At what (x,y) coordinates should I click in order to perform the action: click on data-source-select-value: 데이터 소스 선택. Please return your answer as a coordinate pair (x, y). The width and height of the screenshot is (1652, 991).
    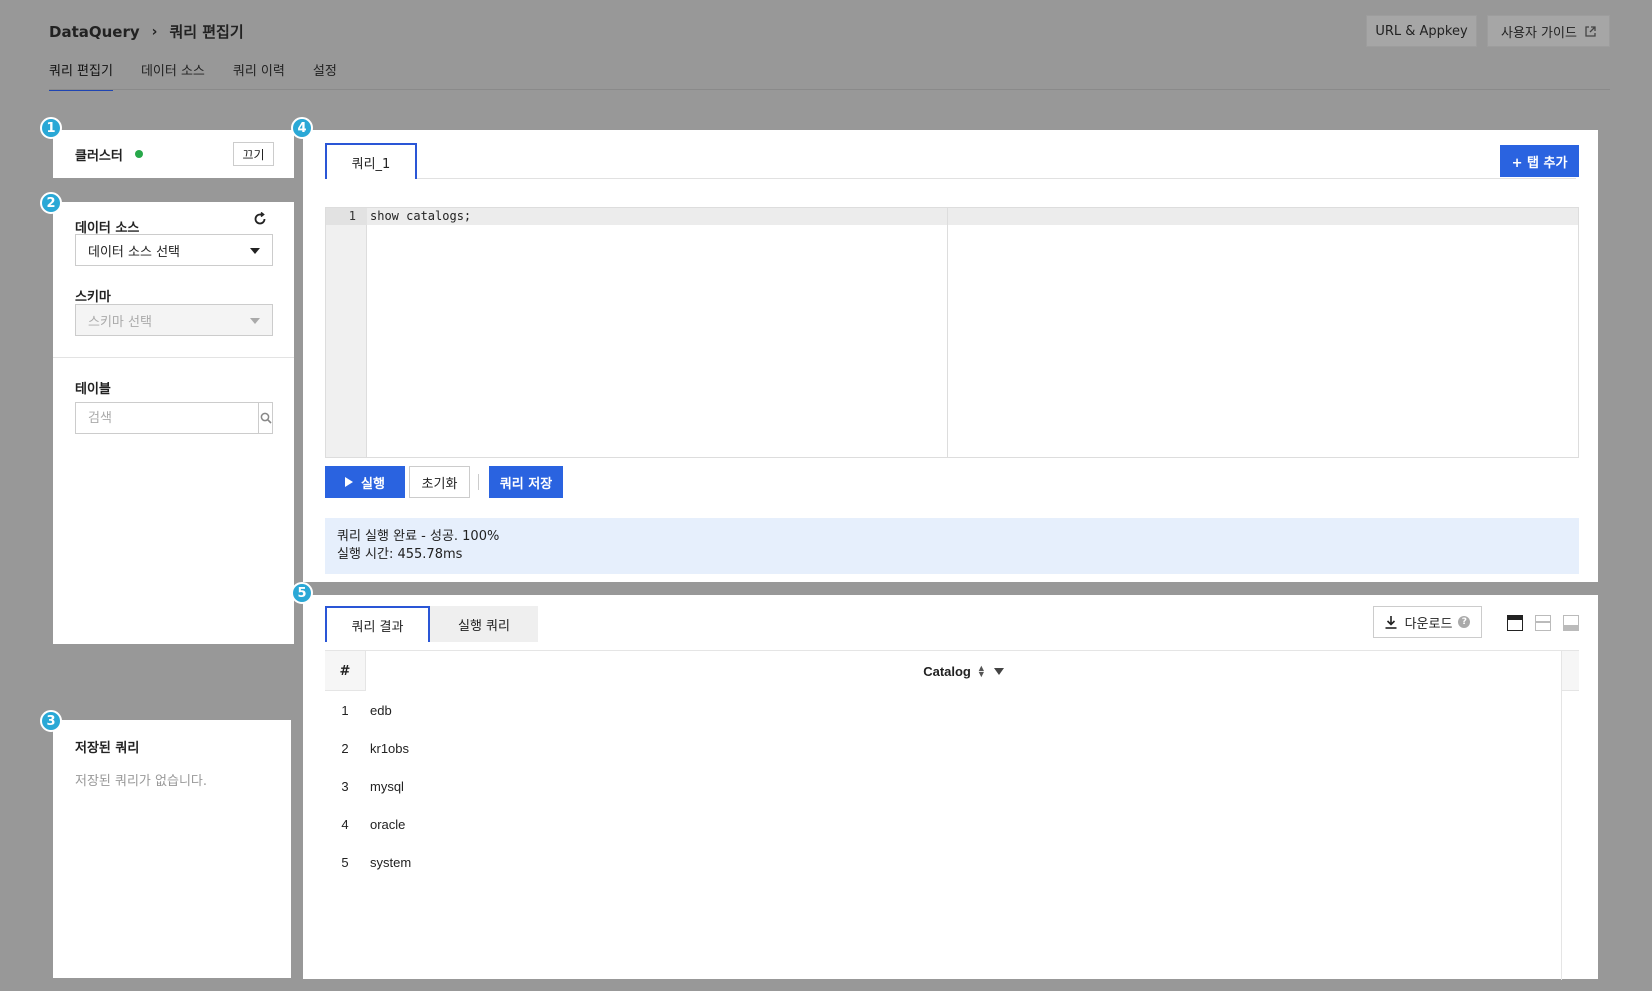
    Looking at the image, I should click on (134, 252).